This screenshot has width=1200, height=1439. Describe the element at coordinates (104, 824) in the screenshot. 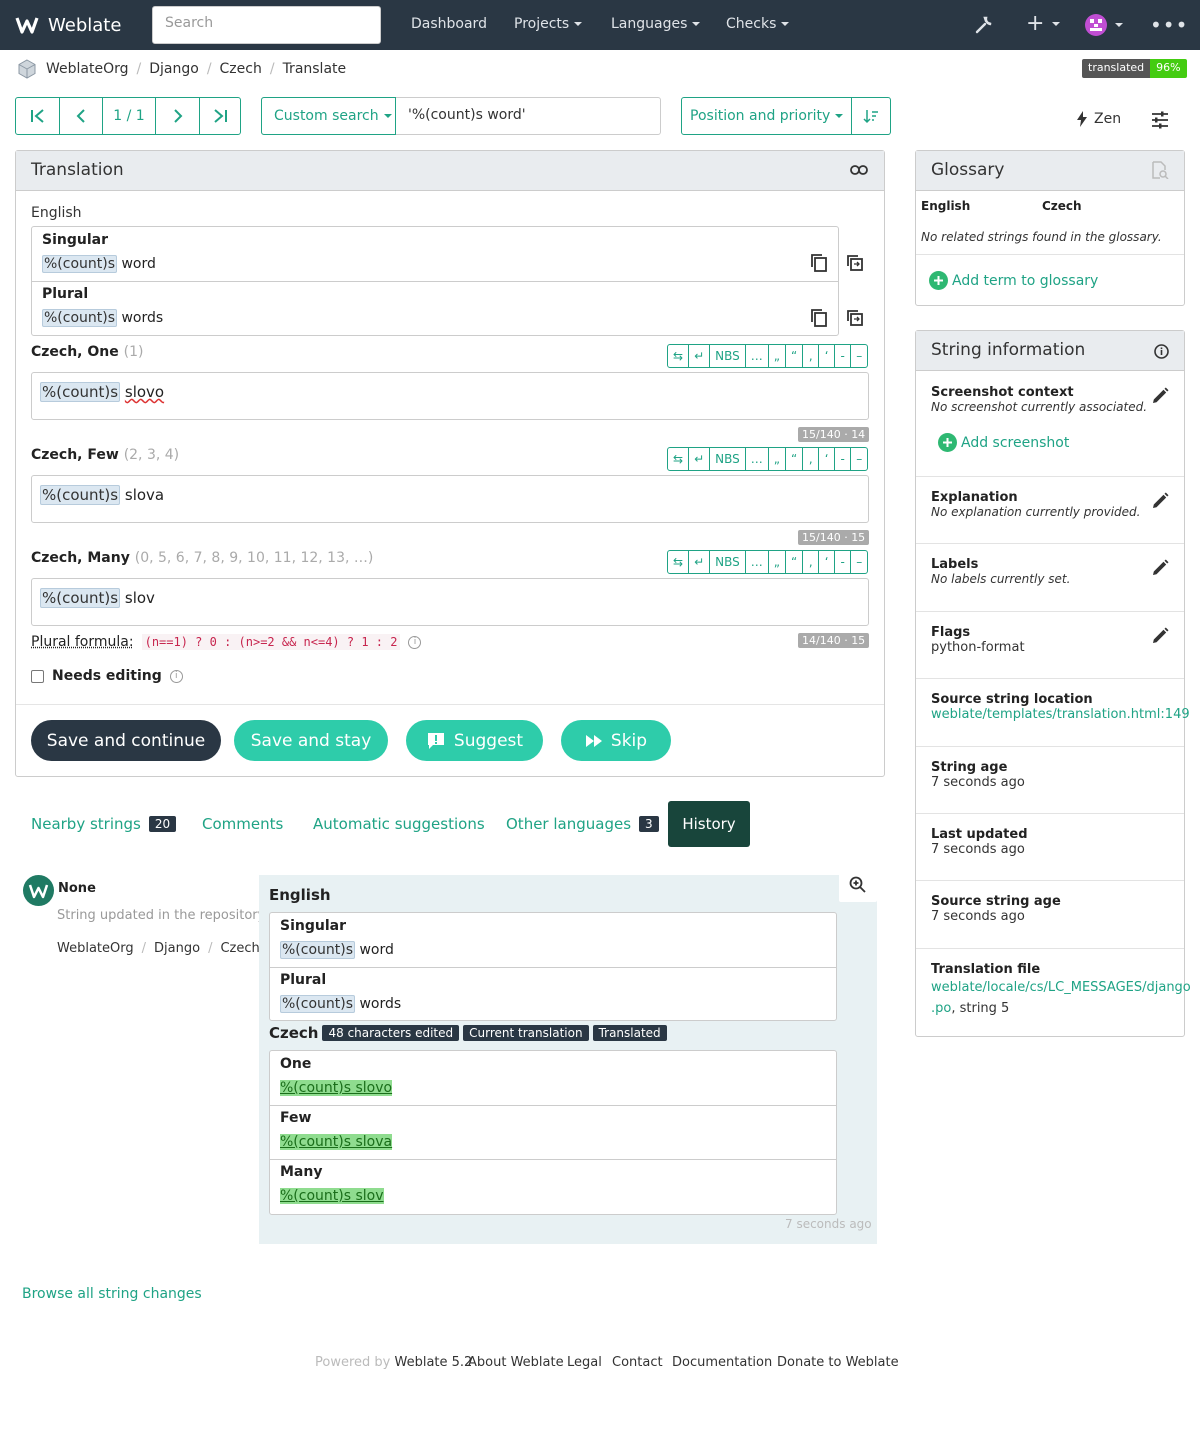

I see `tab-nearby-strings: Nearby strings 20` at that location.